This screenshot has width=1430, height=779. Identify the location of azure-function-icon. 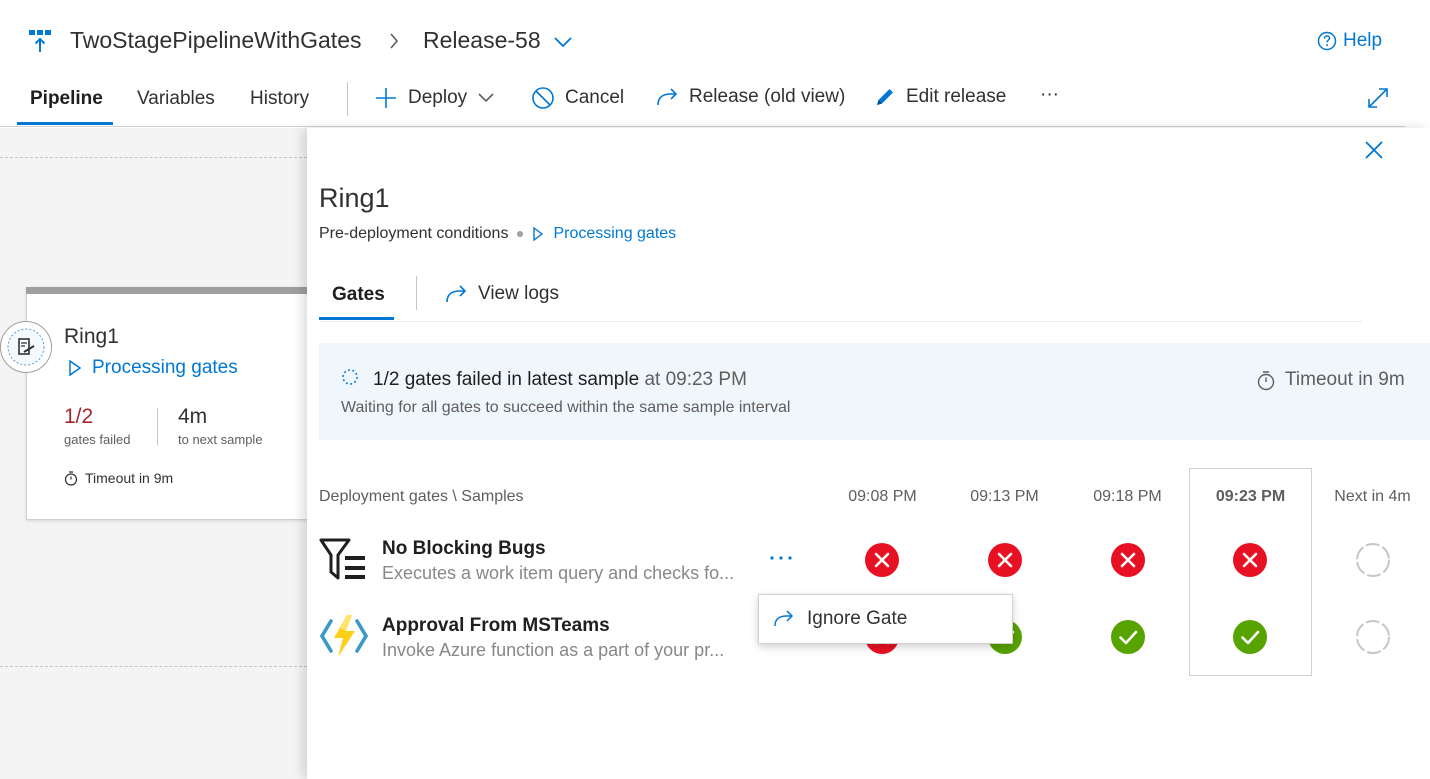
(344, 636).